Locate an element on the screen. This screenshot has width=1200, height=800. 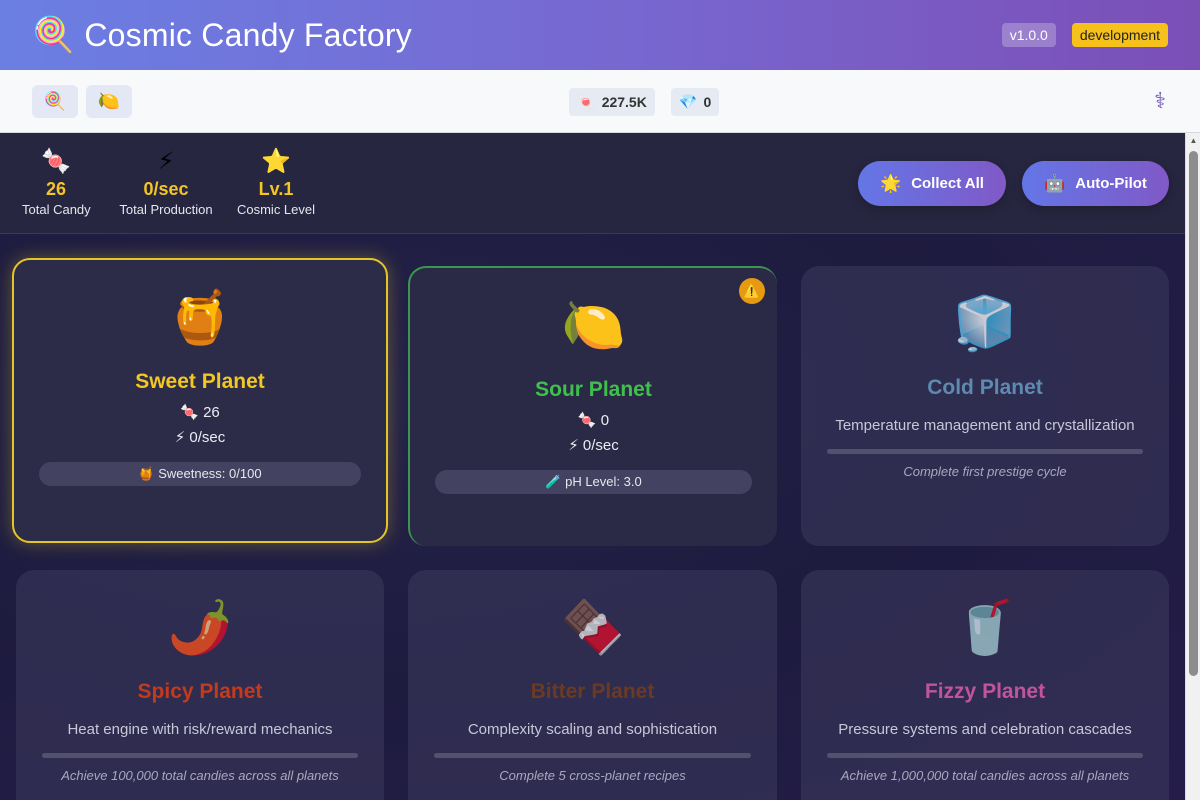
ph-level-meter: 🧪 pH Level: 3.0 is located at coordinates (593, 482).